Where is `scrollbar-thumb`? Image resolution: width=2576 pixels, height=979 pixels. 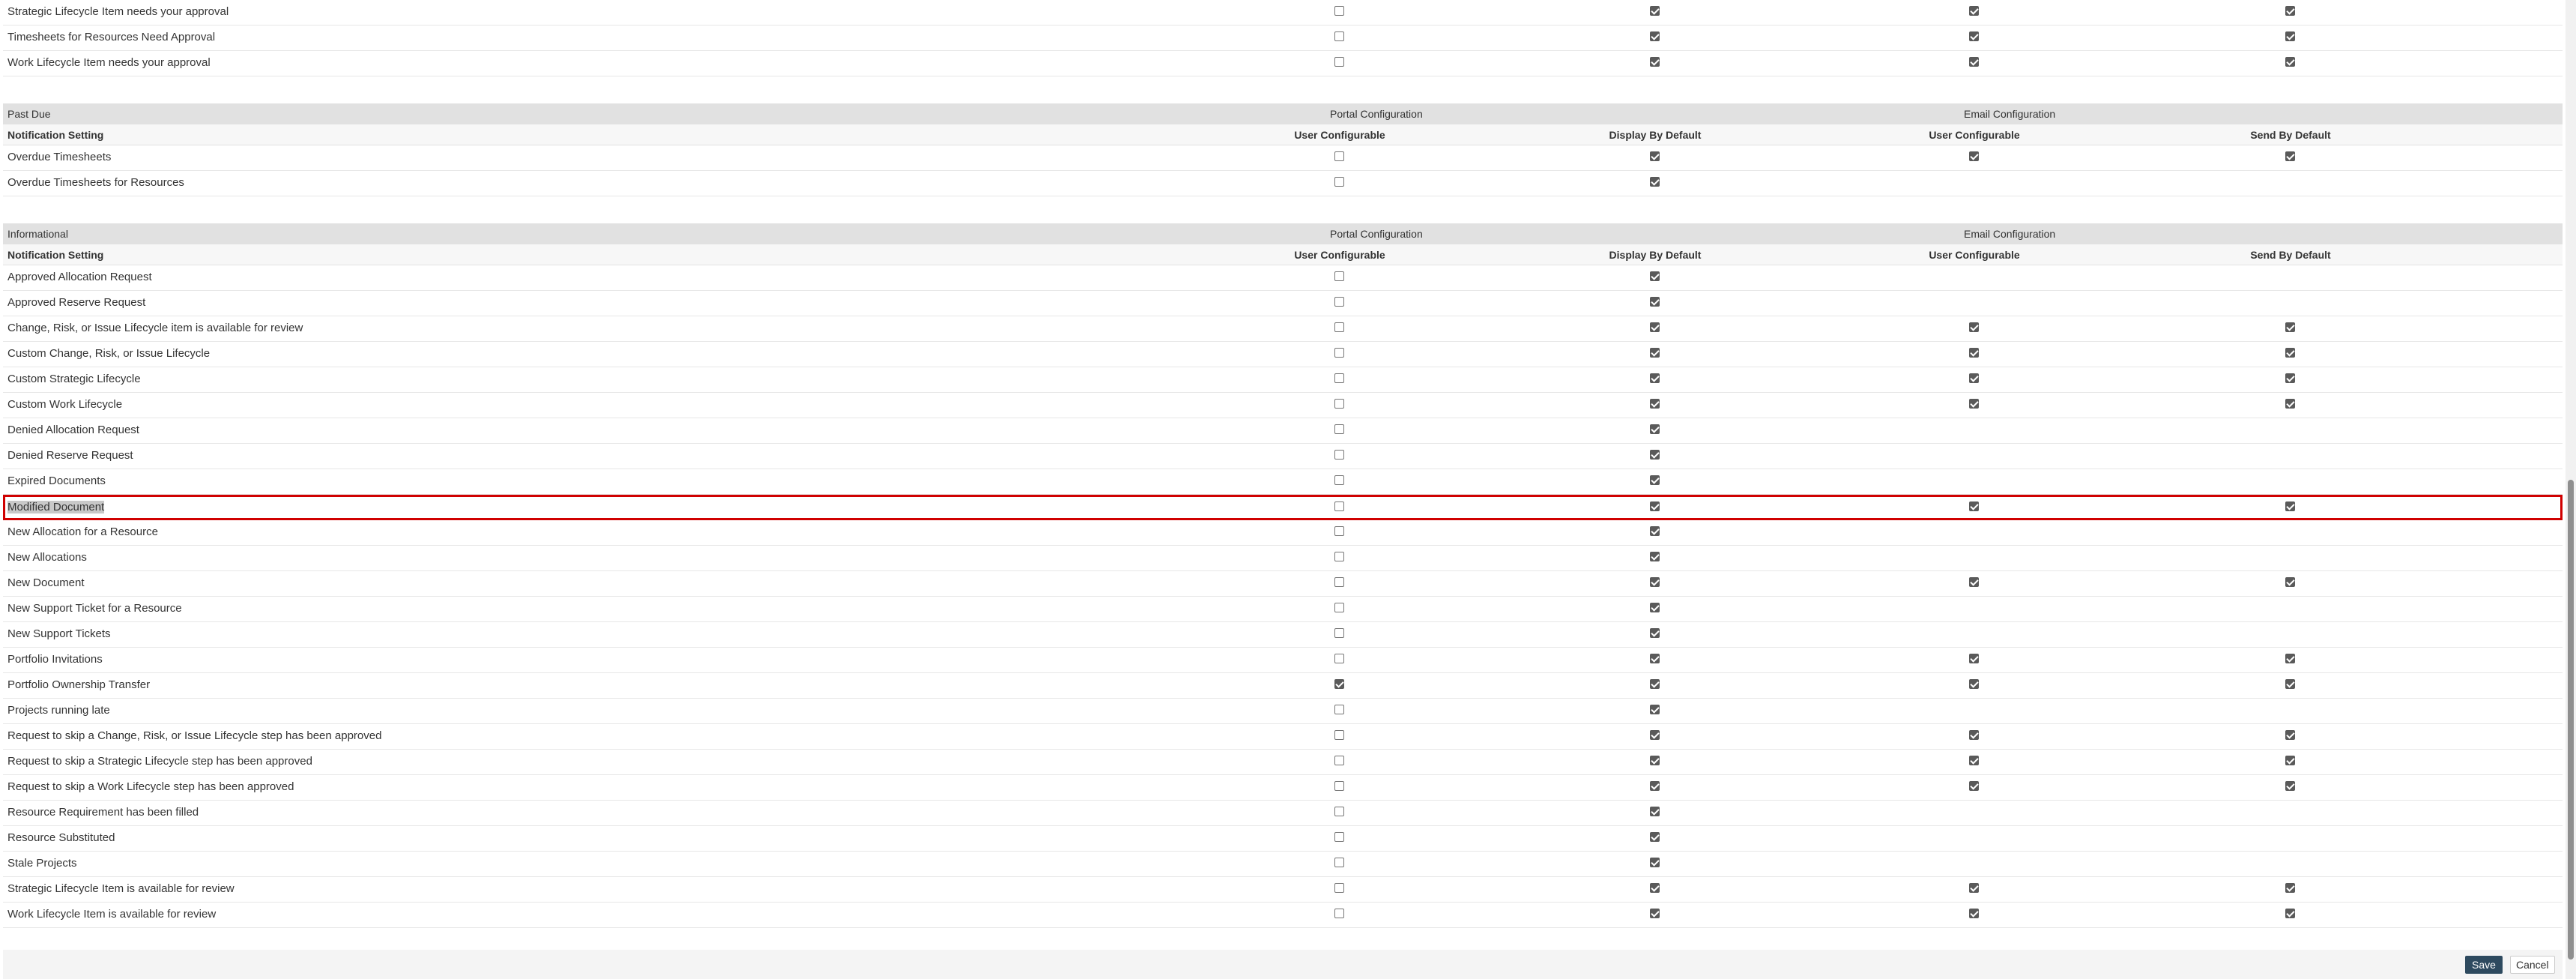
scrollbar-thumb is located at coordinates (2571, 720).